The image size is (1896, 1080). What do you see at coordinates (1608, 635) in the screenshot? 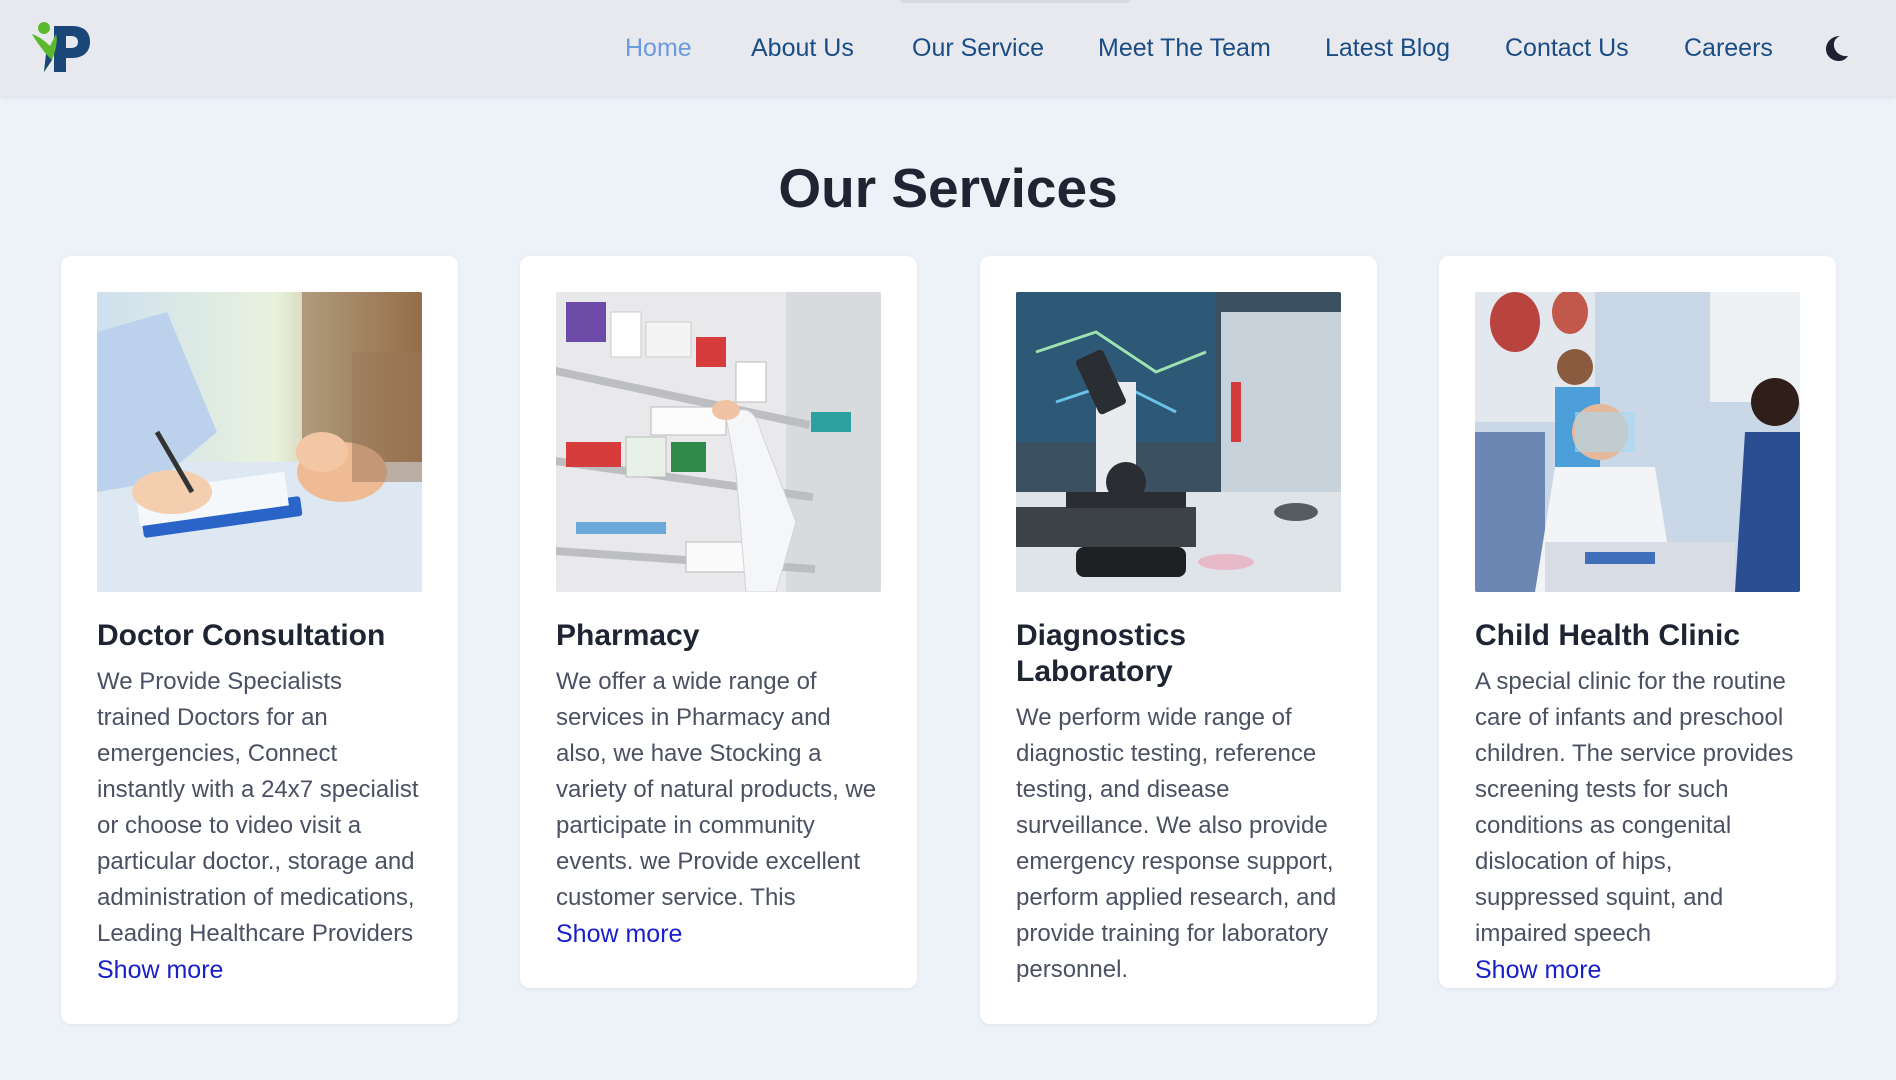
I see `card-title: Child Health Clinic` at bounding box center [1608, 635].